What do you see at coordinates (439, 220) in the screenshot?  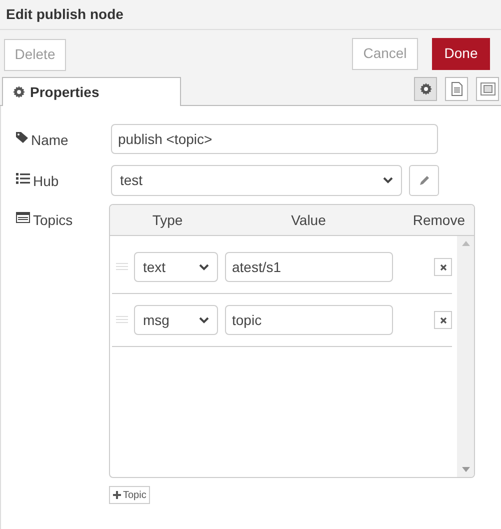 I see `column-header: Remove` at bounding box center [439, 220].